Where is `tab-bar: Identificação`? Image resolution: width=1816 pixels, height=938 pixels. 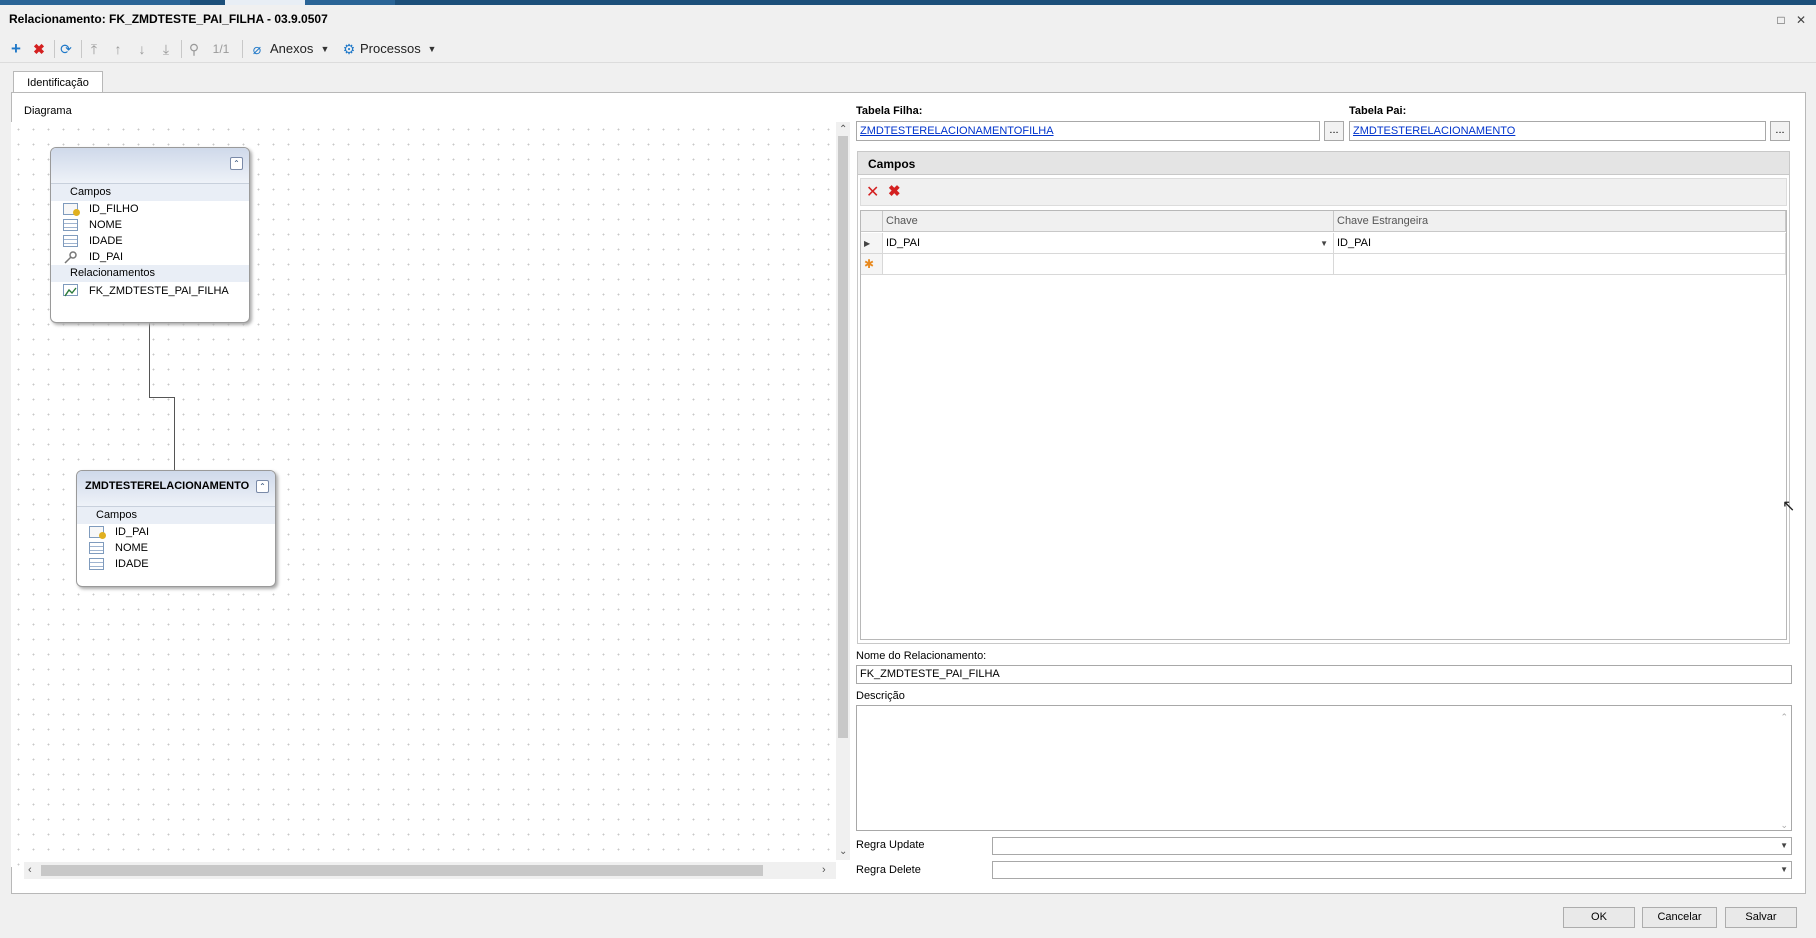
tab-bar: Identificação is located at coordinates (908, 78).